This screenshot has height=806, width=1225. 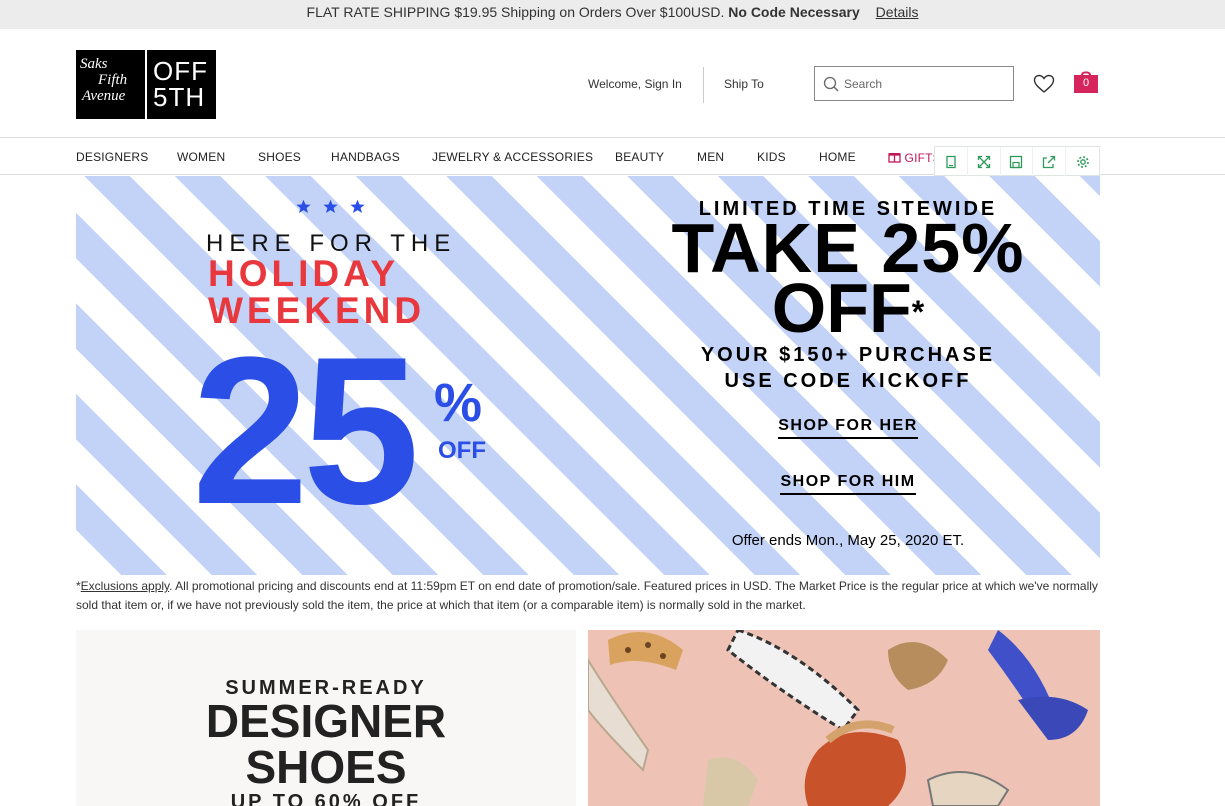 What do you see at coordinates (326, 798) in the screenshot?
I see `up-to-60-off-text: UP TO 60% OFF` at bounding box center [326, 798].